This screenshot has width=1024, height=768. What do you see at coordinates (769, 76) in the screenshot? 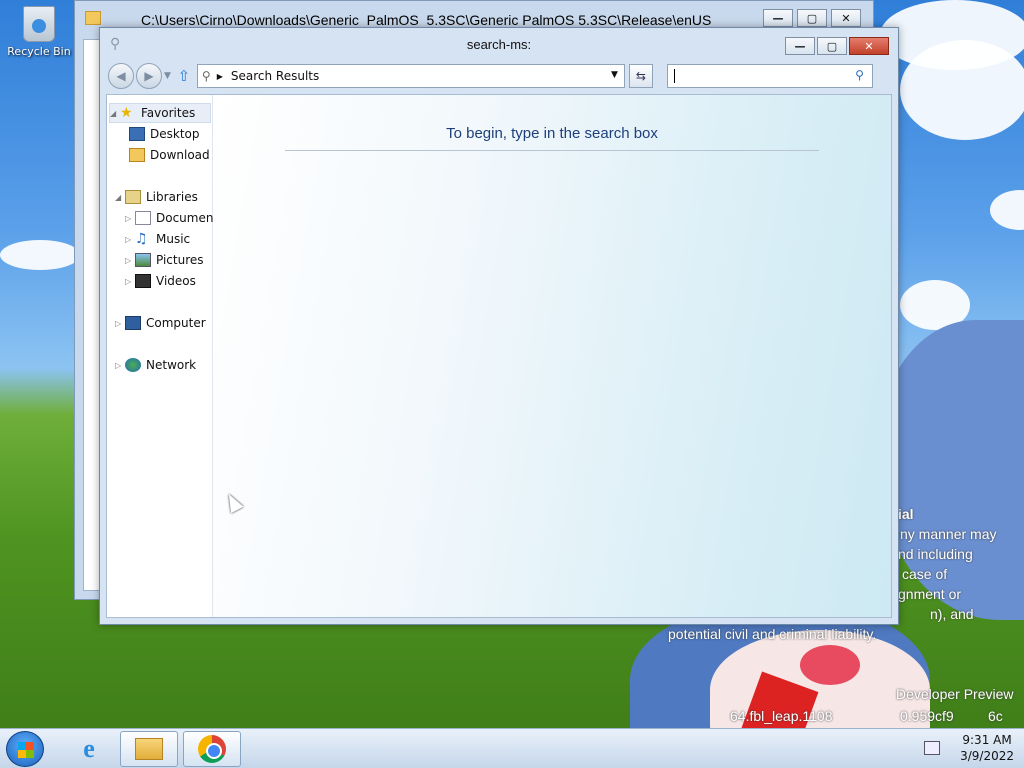
I see `search-input: ⚲` at bounding box center [769, 76].